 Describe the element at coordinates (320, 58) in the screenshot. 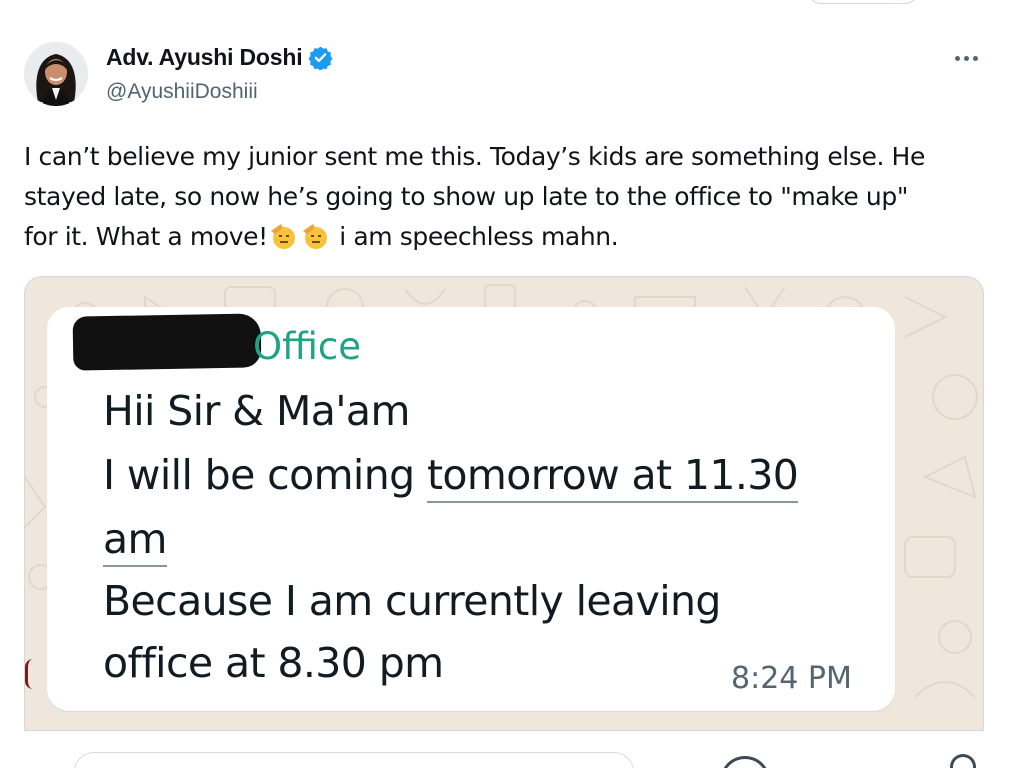

I see `verified-badge-icon` at that location.